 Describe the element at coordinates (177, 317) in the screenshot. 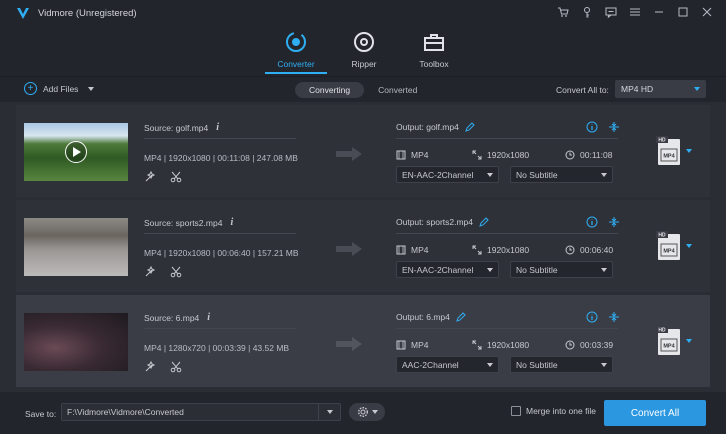

I see `source-info: Source: 6.mp4 i` at that location.